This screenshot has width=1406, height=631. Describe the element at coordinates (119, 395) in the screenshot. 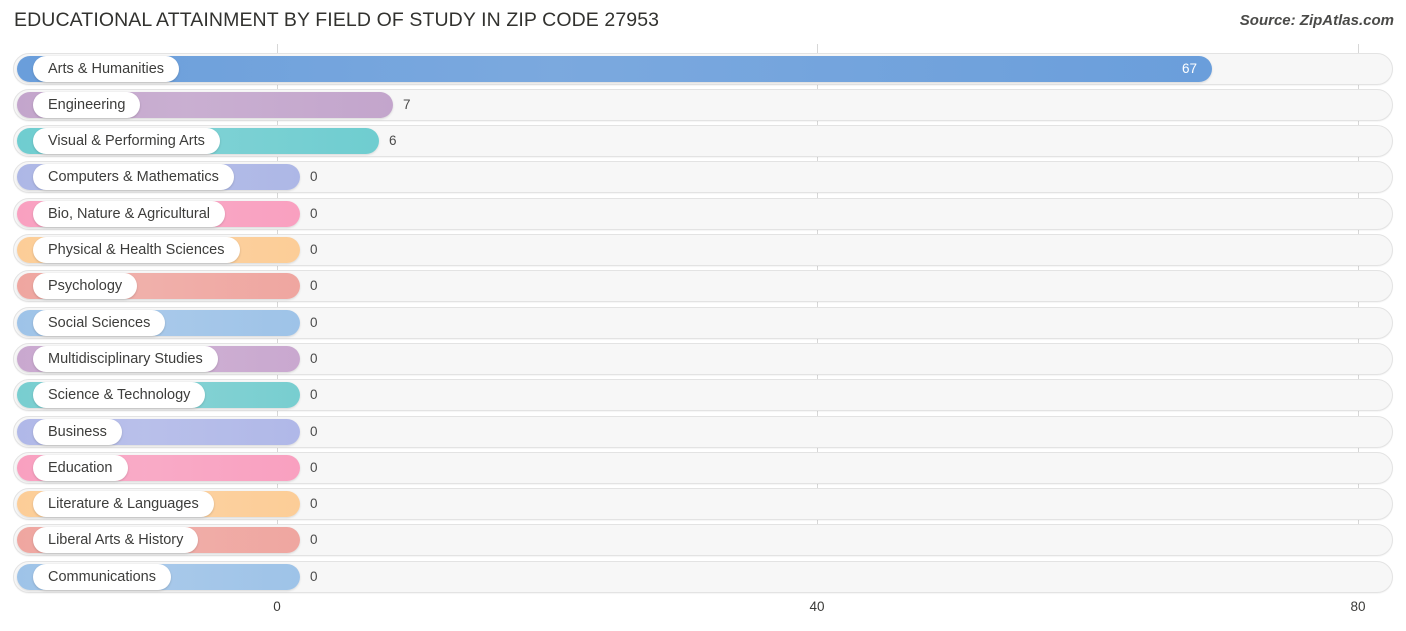

I see `bar-label: Science & Technology` at that location.